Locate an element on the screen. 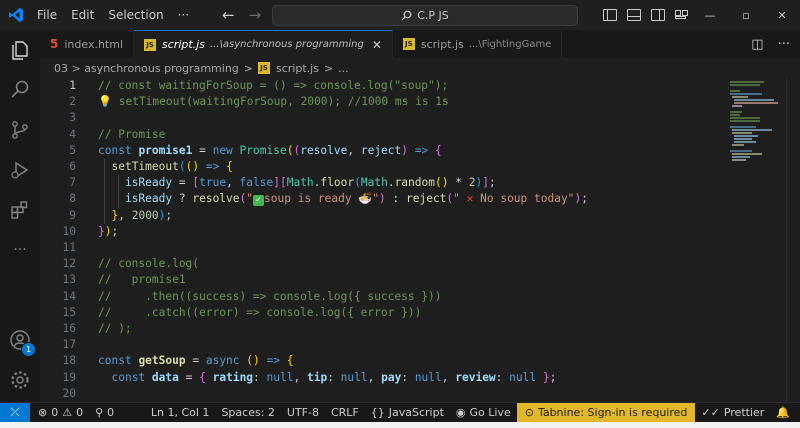  html-file-icon: 5 is located at coordinates (54, 44).